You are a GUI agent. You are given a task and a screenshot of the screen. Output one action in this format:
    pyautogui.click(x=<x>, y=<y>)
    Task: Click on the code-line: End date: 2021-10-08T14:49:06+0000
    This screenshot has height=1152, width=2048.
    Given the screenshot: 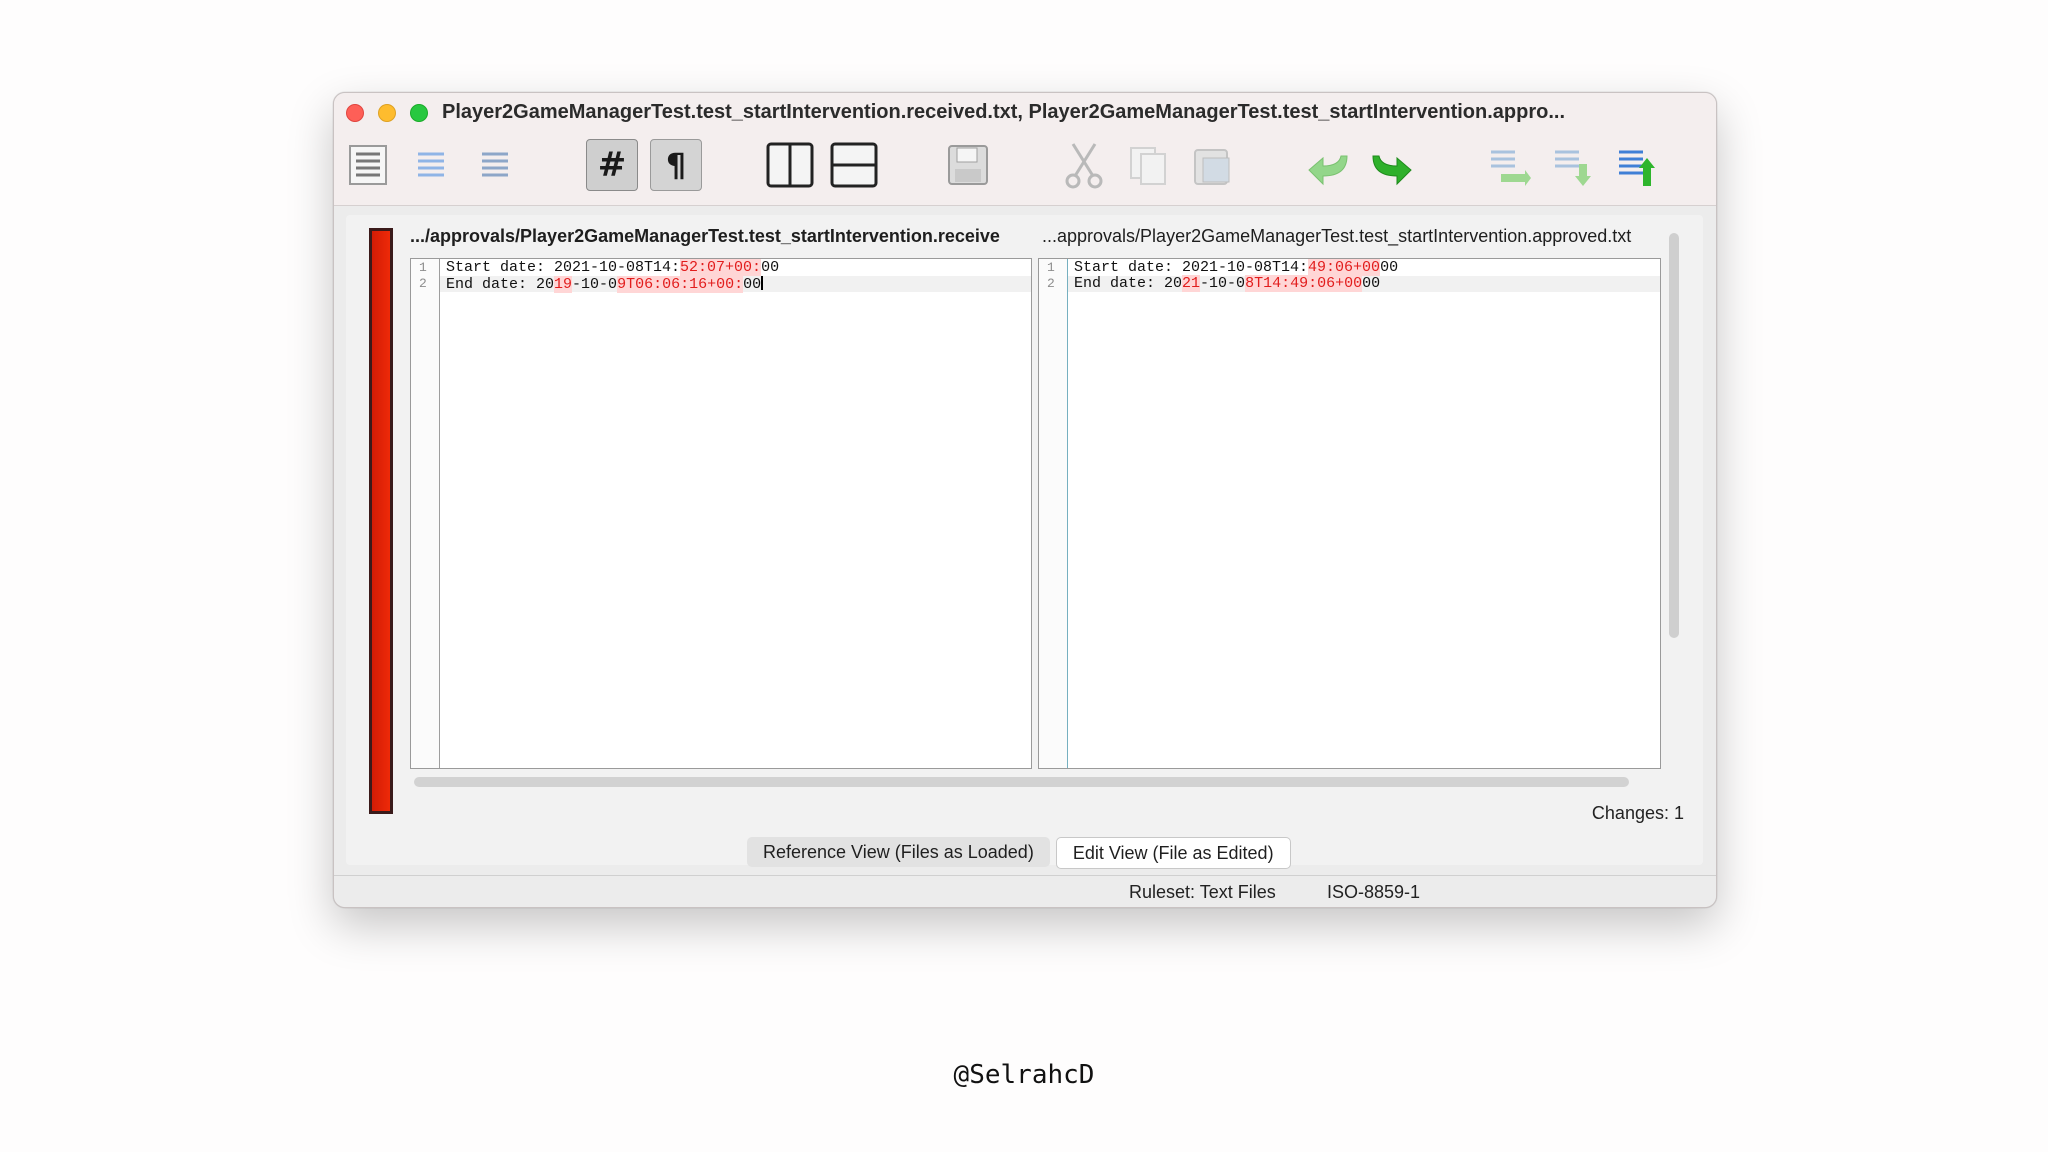 What is the action you would take?
    pyautogui.click(x=1227, y=283)
    